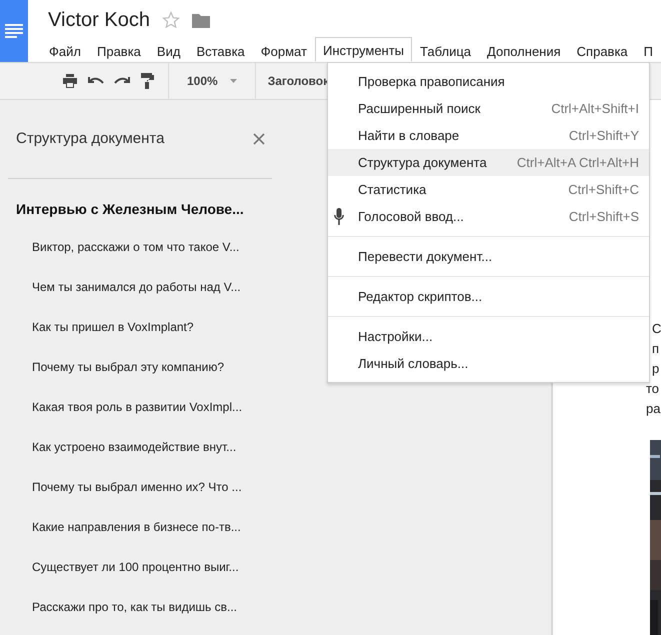  Describe the element at coordinates (201, 20) in the screenshot. I see `folder-icon` at that location.